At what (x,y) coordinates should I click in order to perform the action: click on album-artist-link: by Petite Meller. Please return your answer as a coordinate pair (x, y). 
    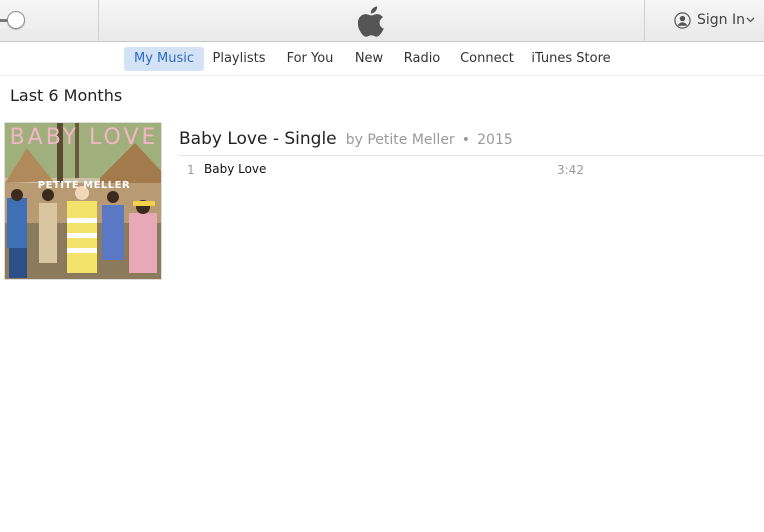
    Looking at the image, I should click on (400, 140).